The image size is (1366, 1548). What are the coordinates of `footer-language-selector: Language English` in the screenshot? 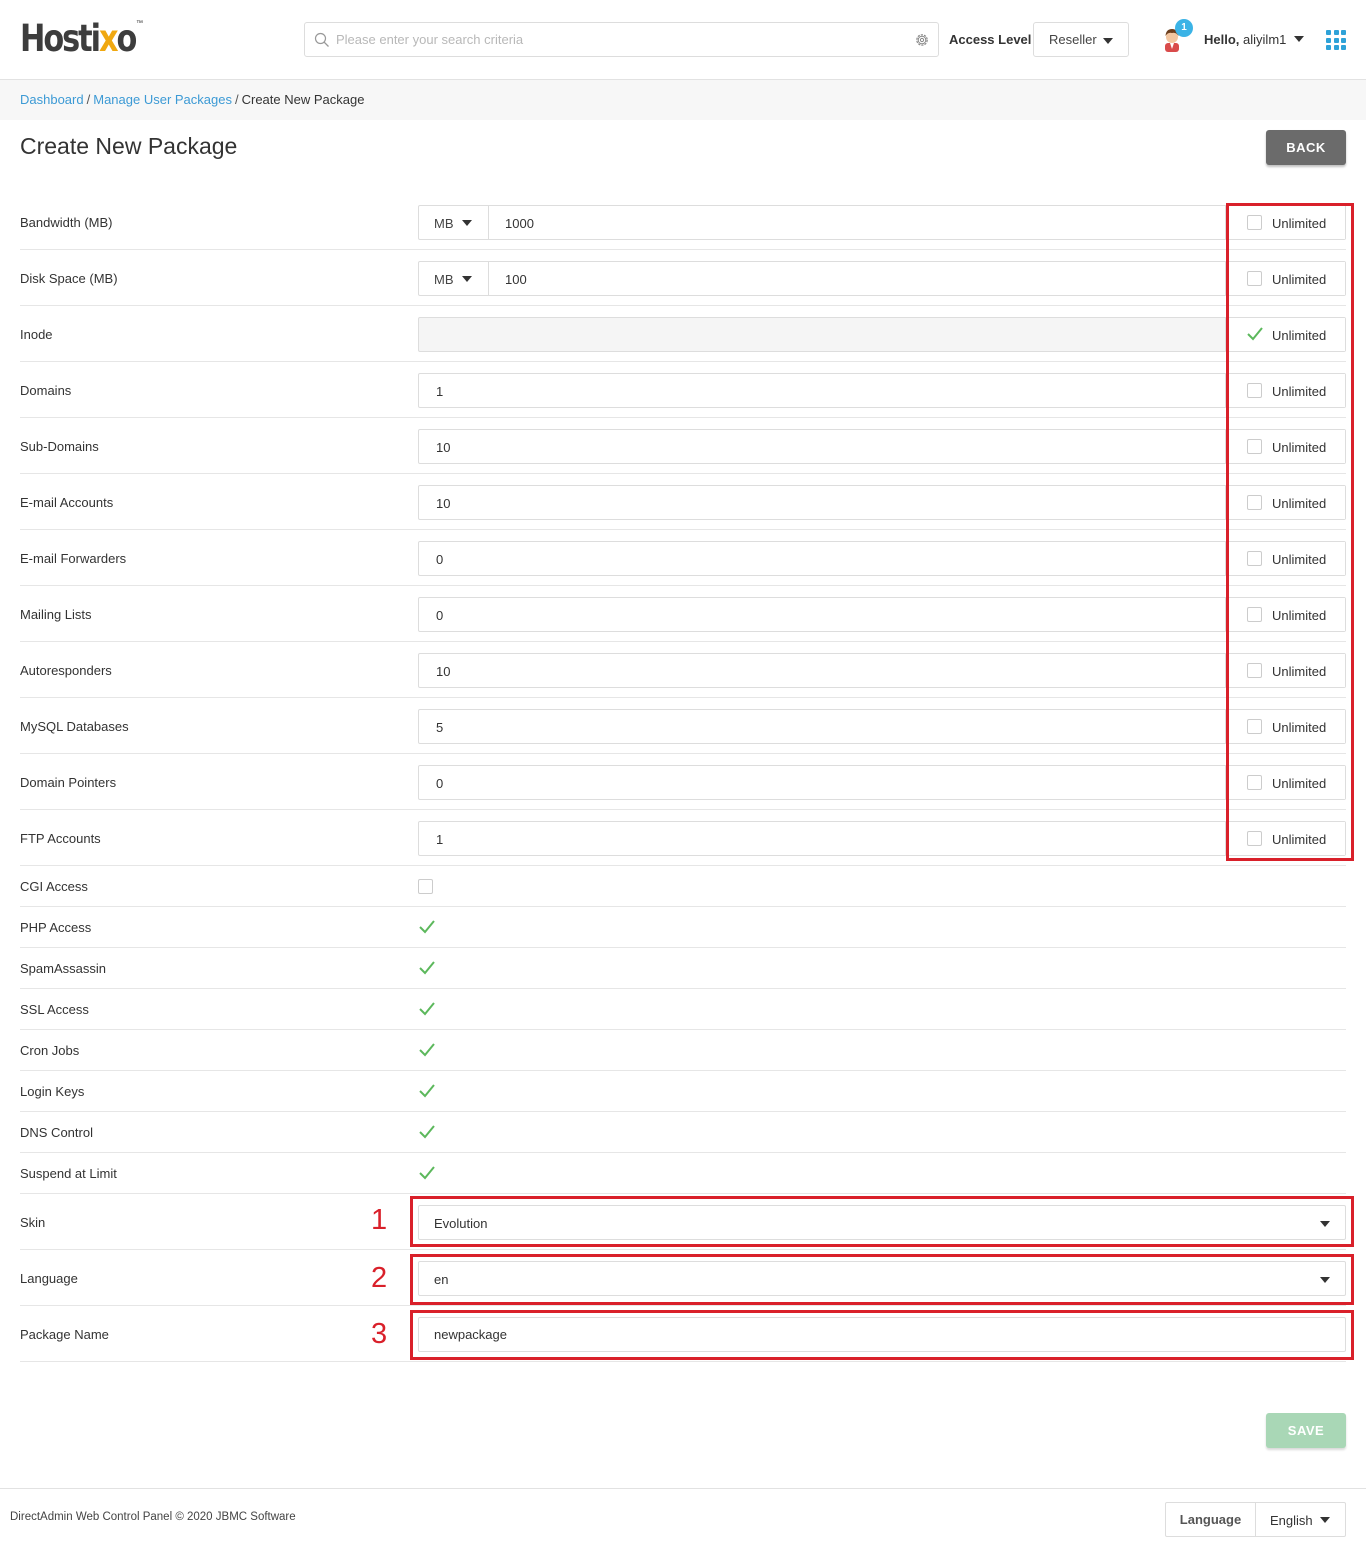 It's located at (1255, 1519).